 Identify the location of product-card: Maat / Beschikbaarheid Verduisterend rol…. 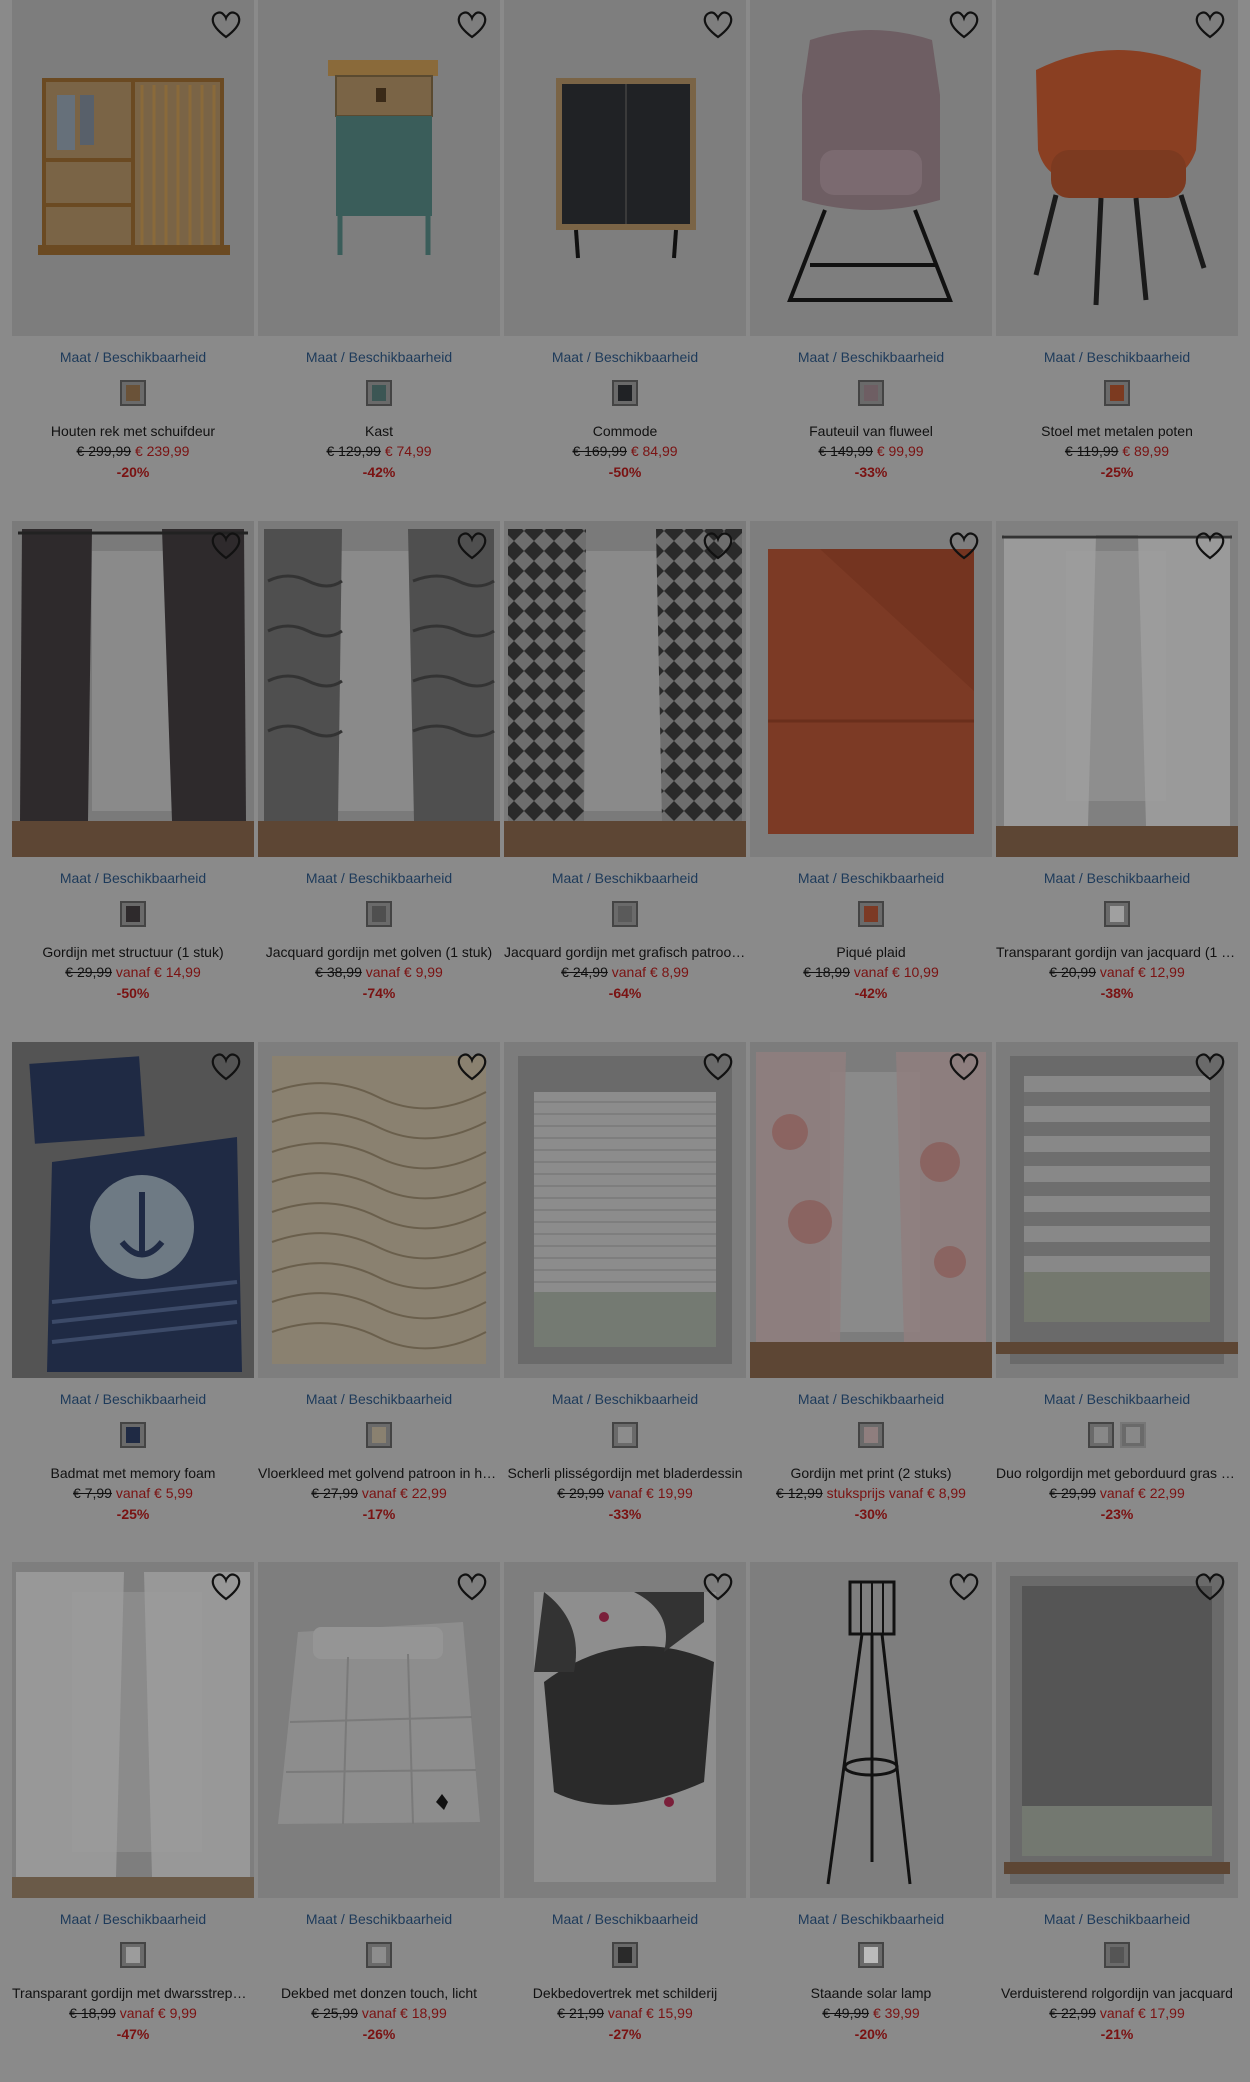
(1117, 1812).